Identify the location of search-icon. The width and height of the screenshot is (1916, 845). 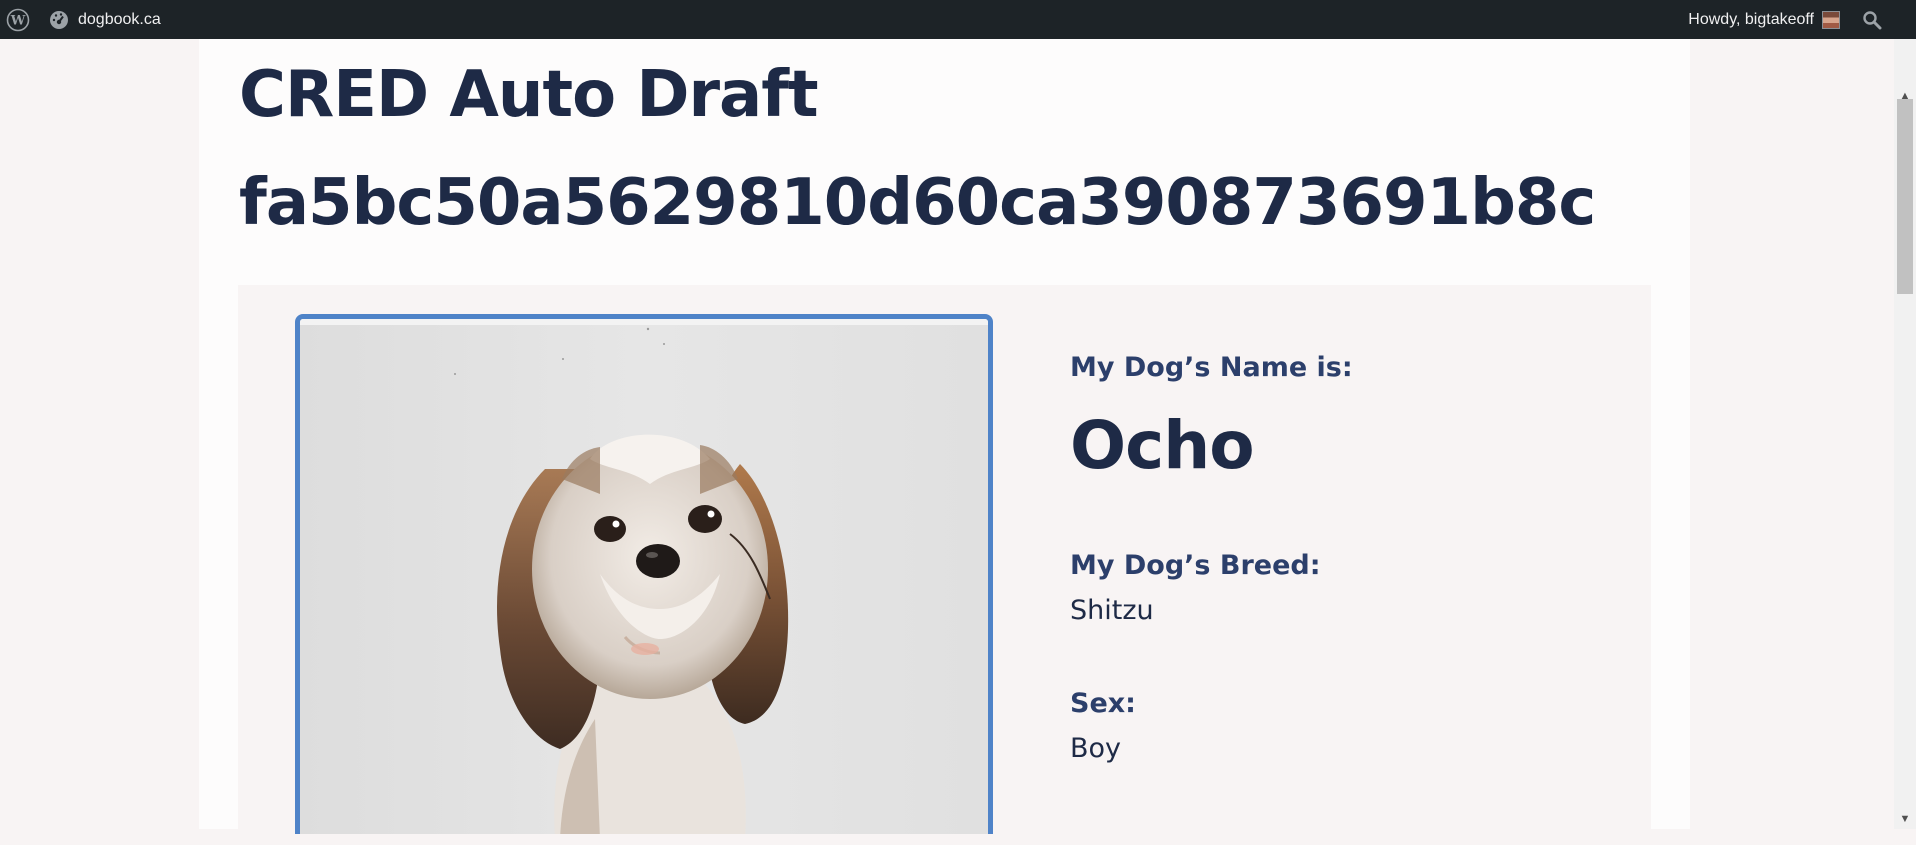
(1872, 19).